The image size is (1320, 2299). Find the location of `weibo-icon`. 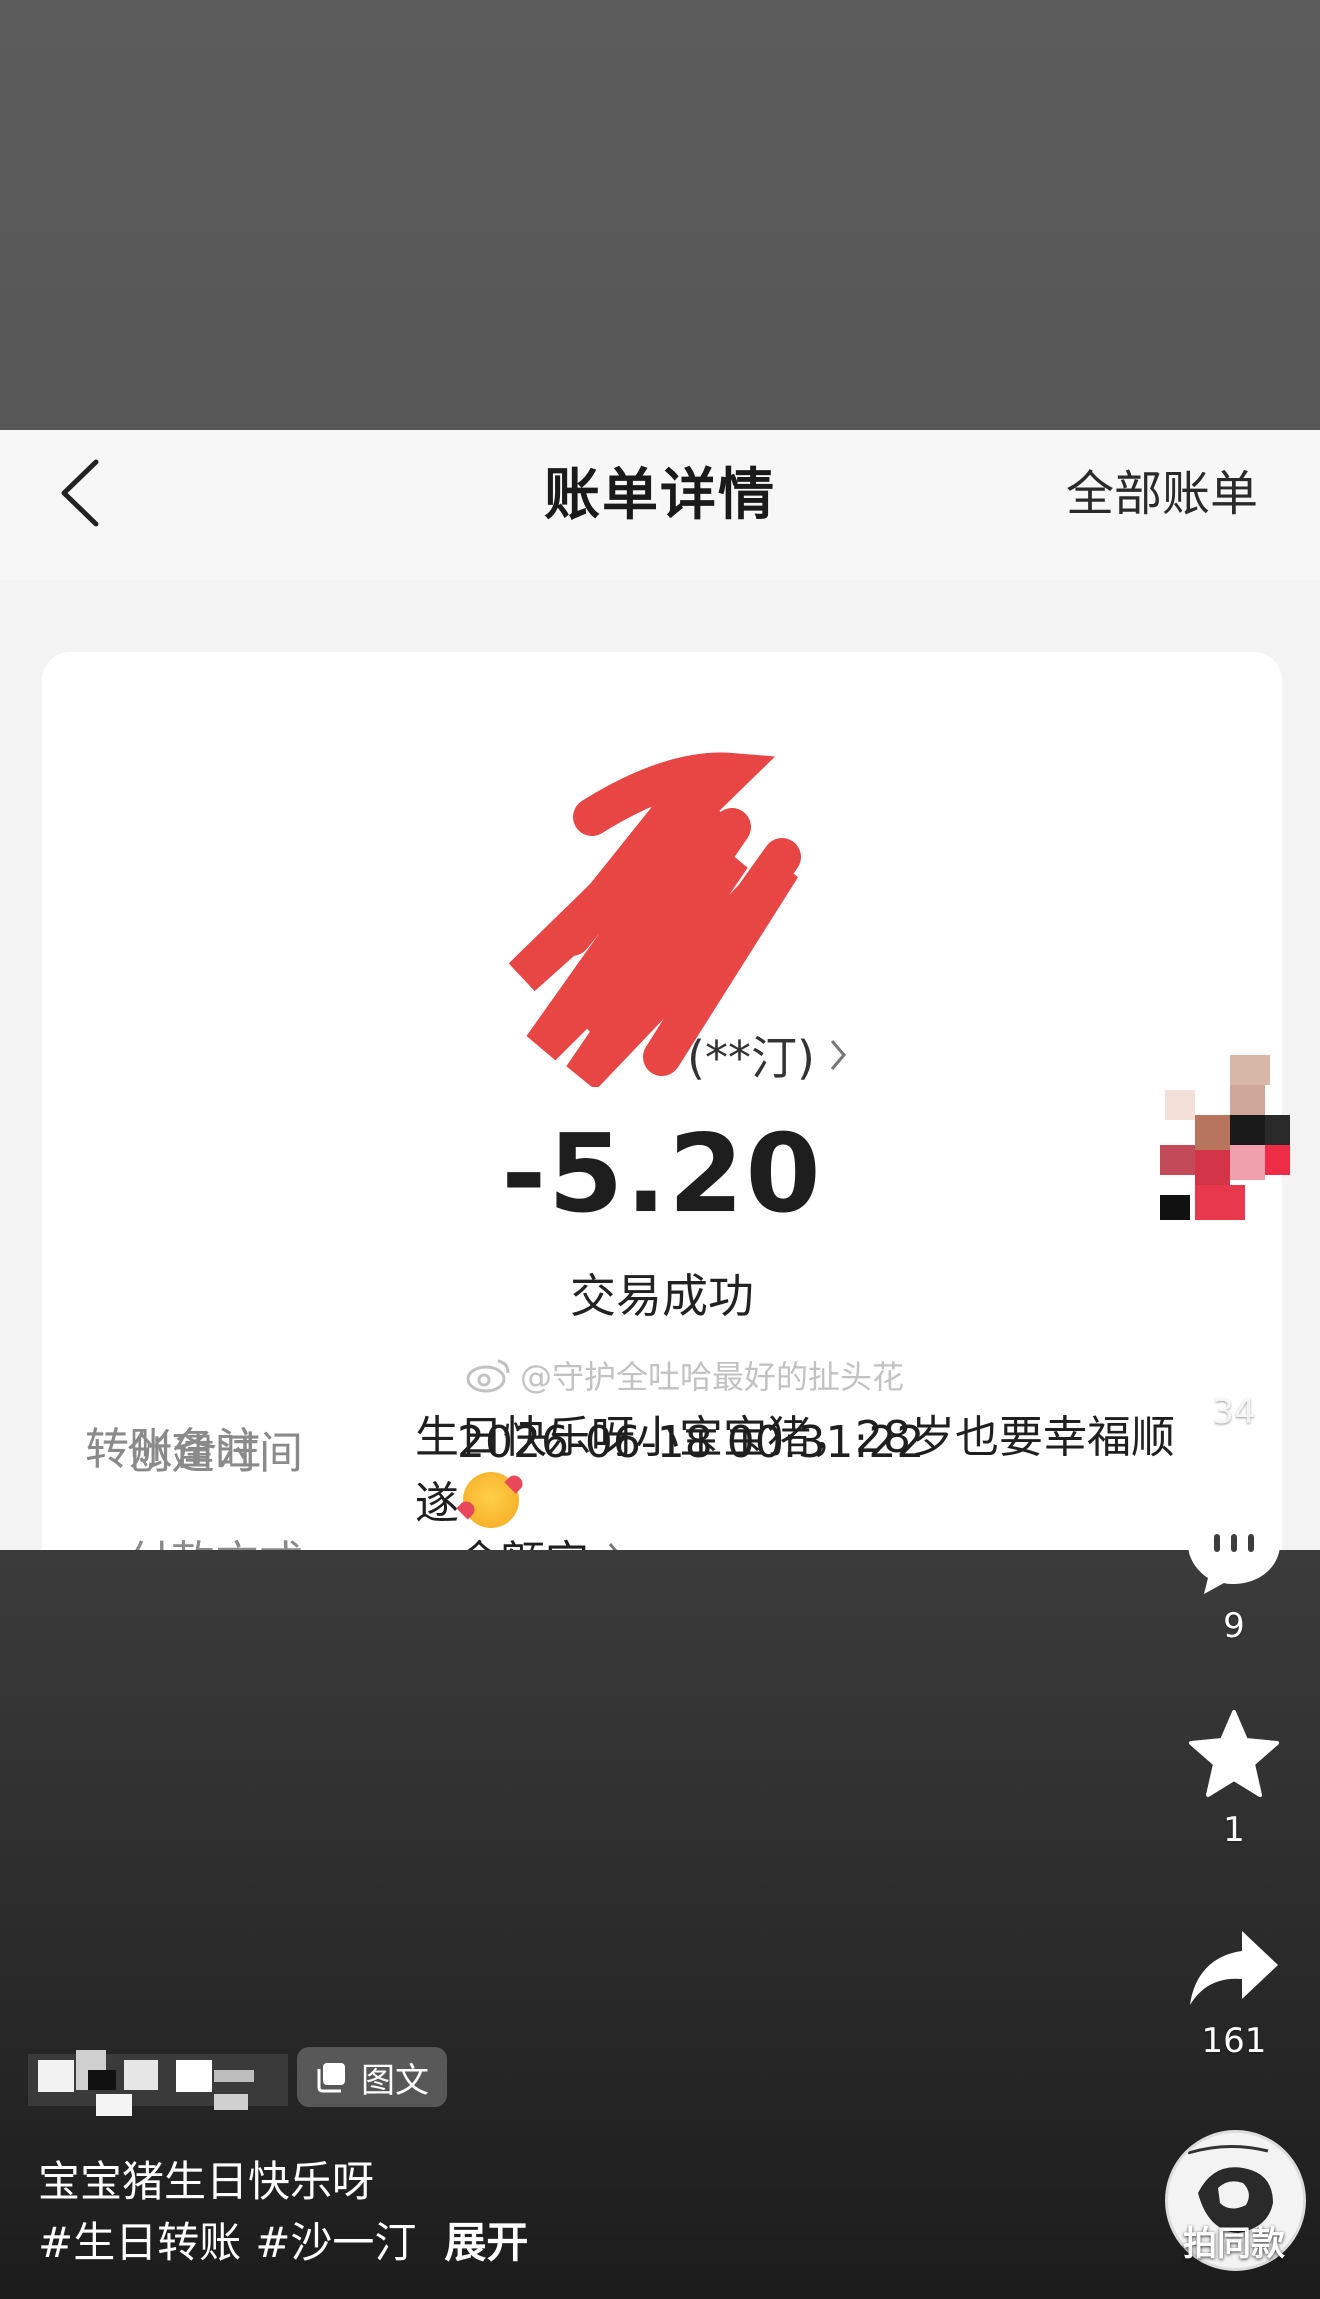

weibo-icon is located at coordinates (488, 1376).